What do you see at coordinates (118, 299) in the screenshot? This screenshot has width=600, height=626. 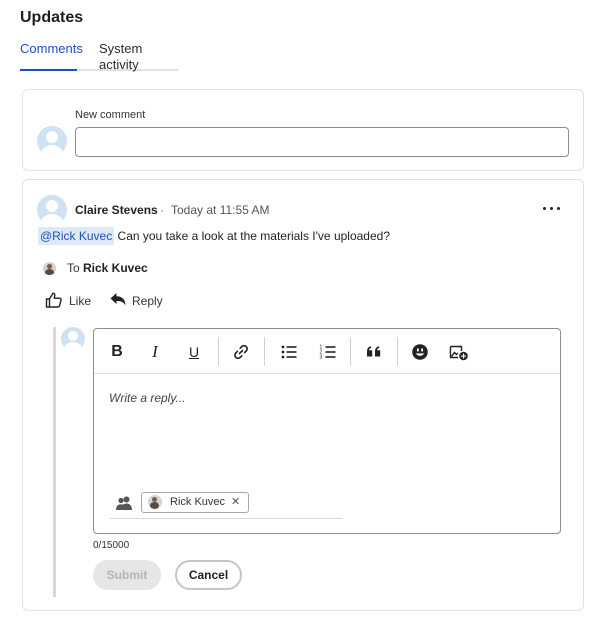 I see `reply-arrow-icon` at bounding box center [118, 299].